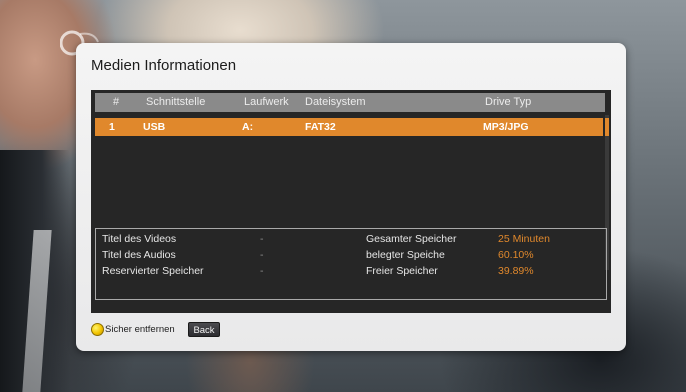  Describe the element at coordinates (320, 127) in the screenshot. I see `row-filesystem: FAT32` at that location.